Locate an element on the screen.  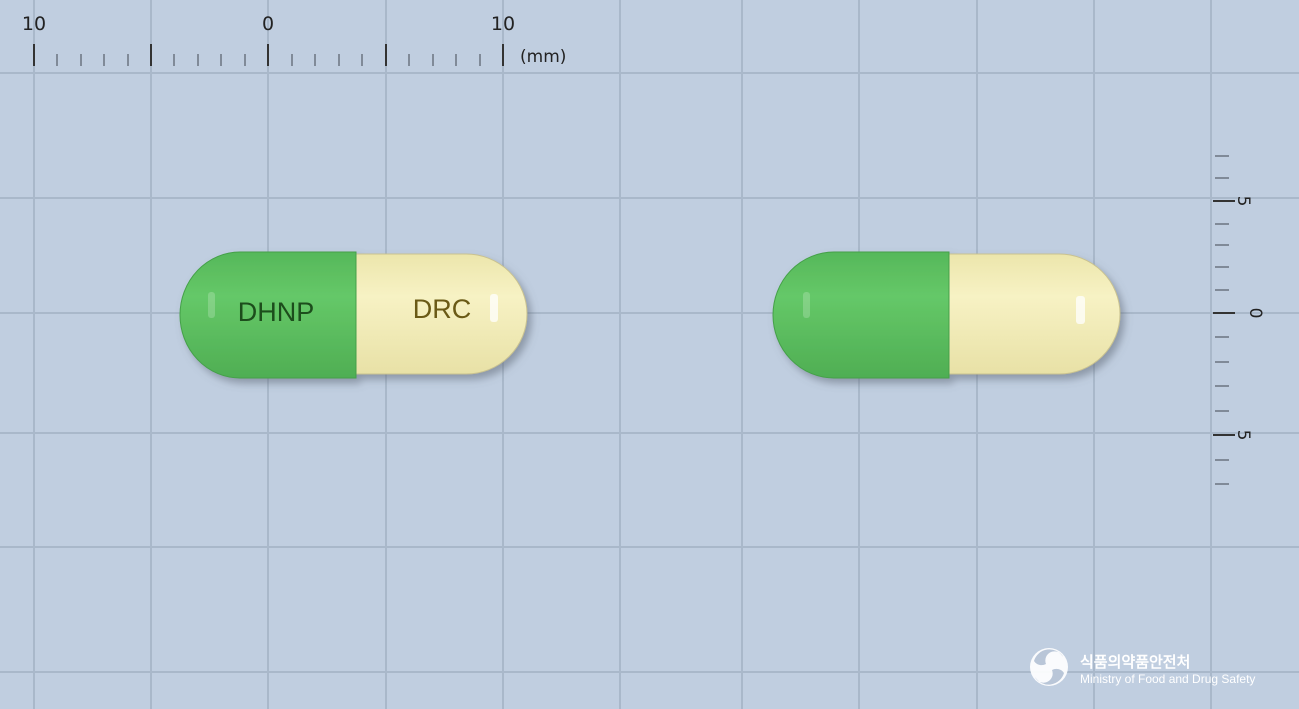
cap-imprint: DHNP is located at coordinates (276, 312).